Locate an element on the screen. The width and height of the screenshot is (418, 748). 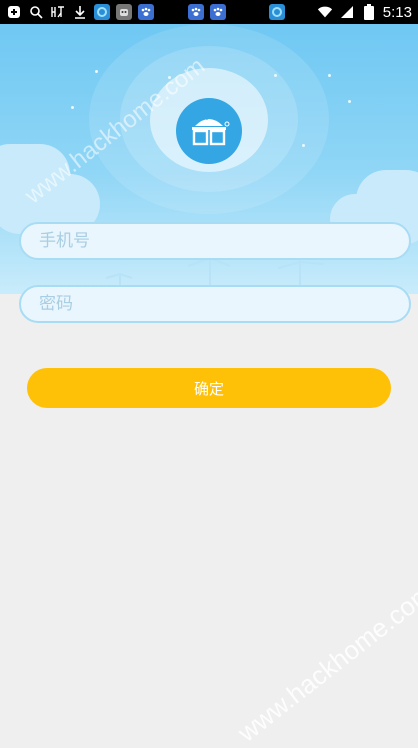
password-input is located at coordinates (215, 304).